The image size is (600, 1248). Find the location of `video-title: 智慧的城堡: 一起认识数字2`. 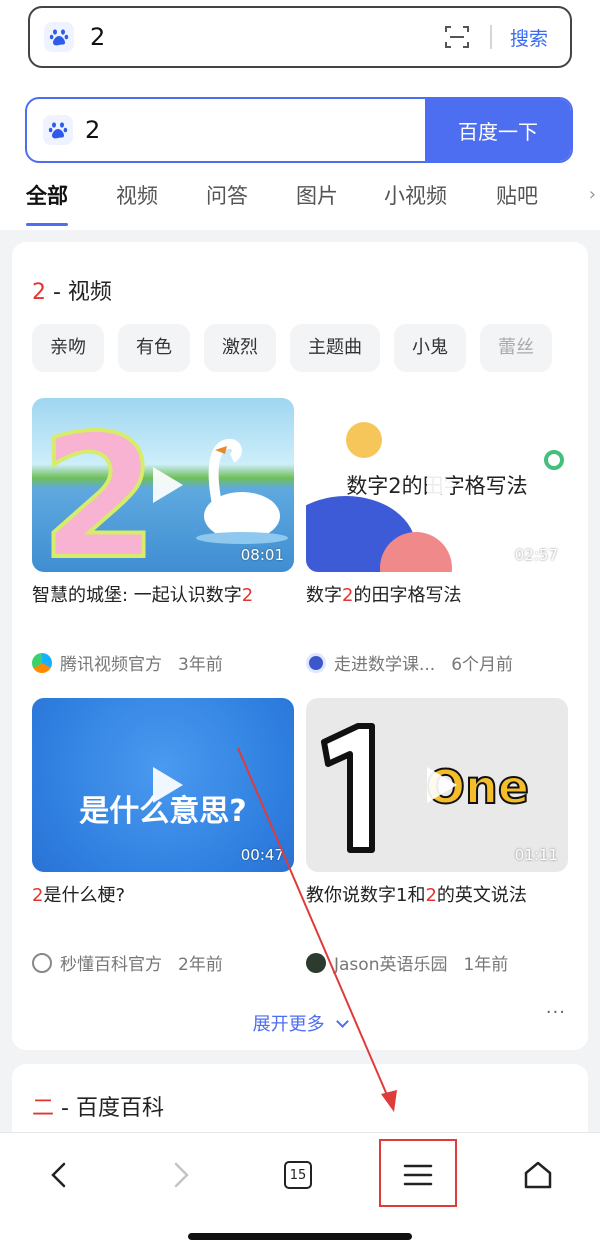

video-title: 智慧的城堡: 一起认识数字2 is located at coordinates (163, 610).